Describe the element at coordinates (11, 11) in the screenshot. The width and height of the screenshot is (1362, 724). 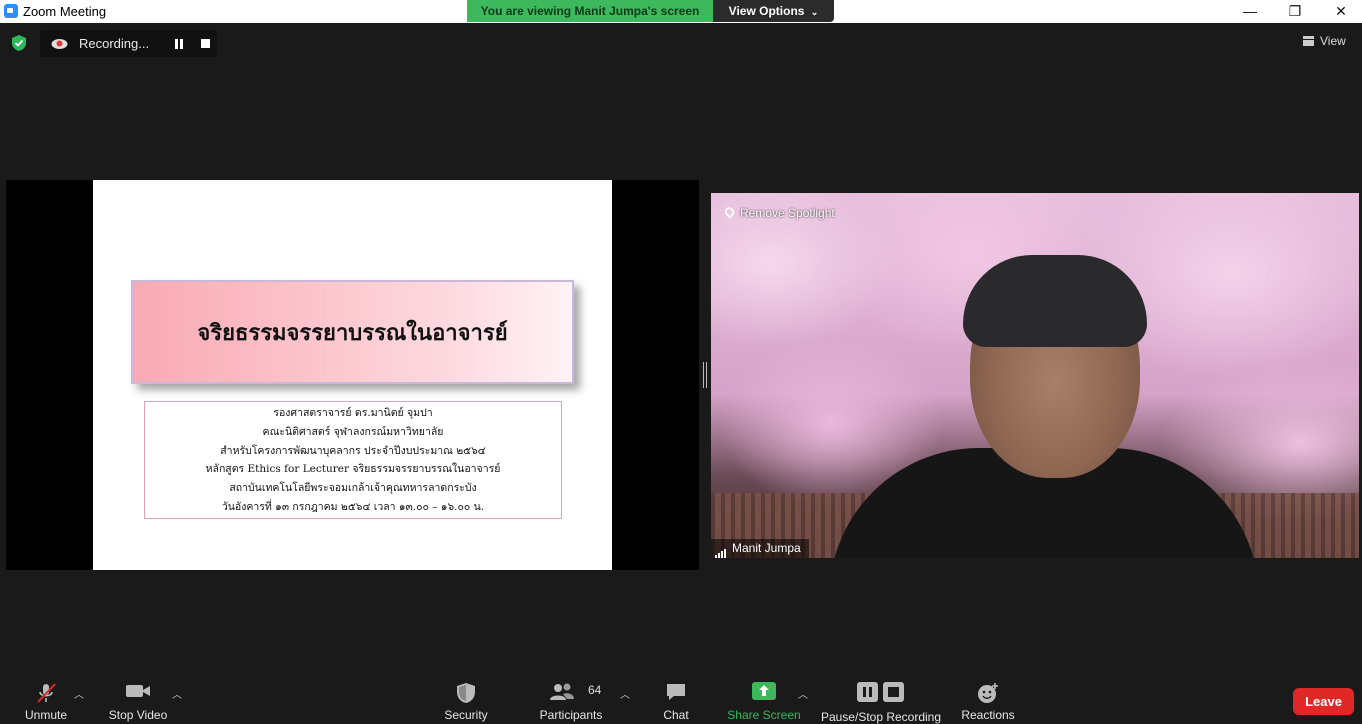
I see `zoom-app-icon` at that location.